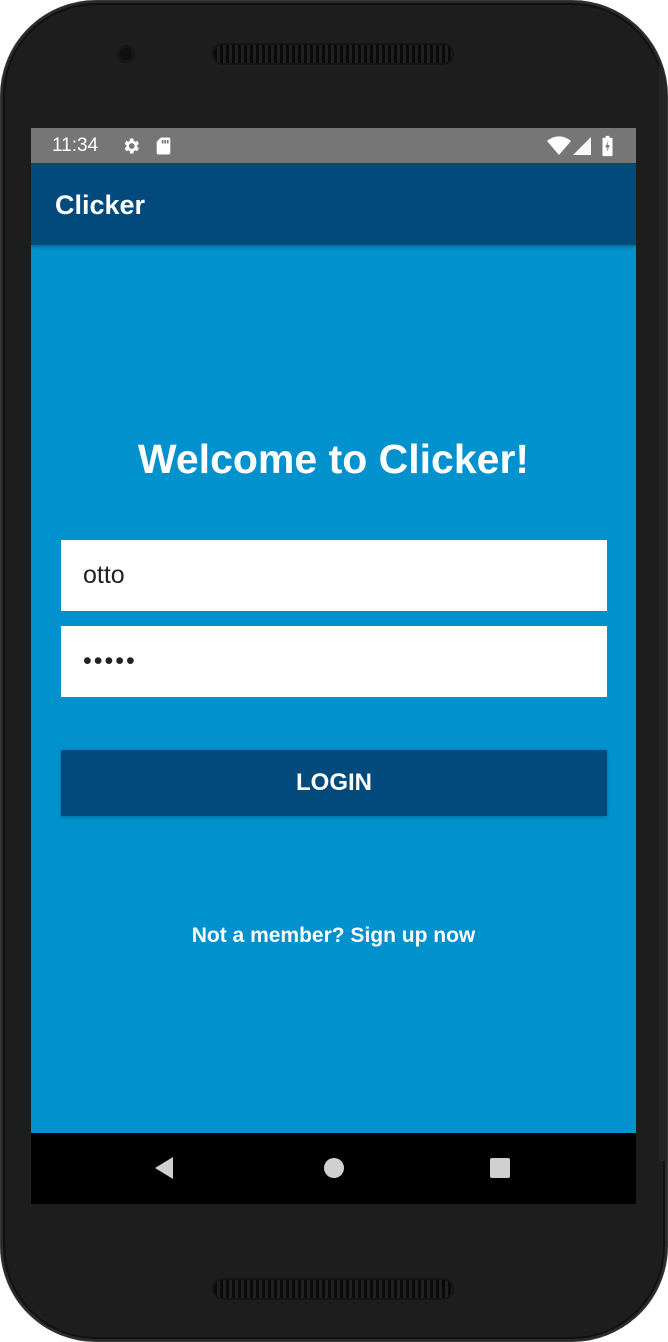 This screenshot has width=668, height=1342. I want to click on back-icon, so click(164, 1168).